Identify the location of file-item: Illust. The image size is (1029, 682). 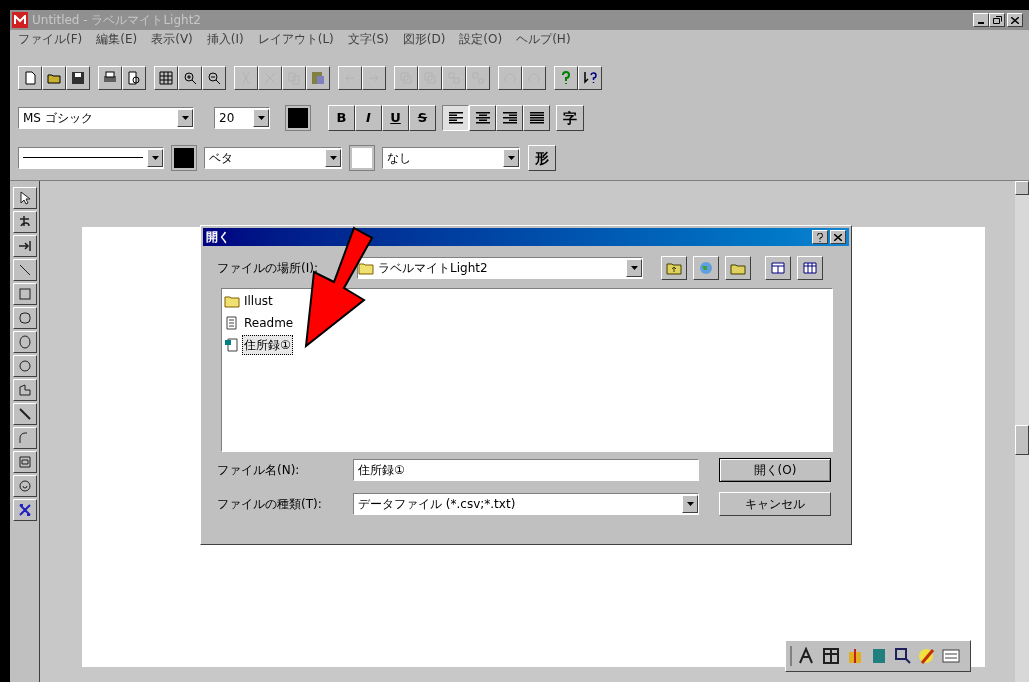
(258, 301).